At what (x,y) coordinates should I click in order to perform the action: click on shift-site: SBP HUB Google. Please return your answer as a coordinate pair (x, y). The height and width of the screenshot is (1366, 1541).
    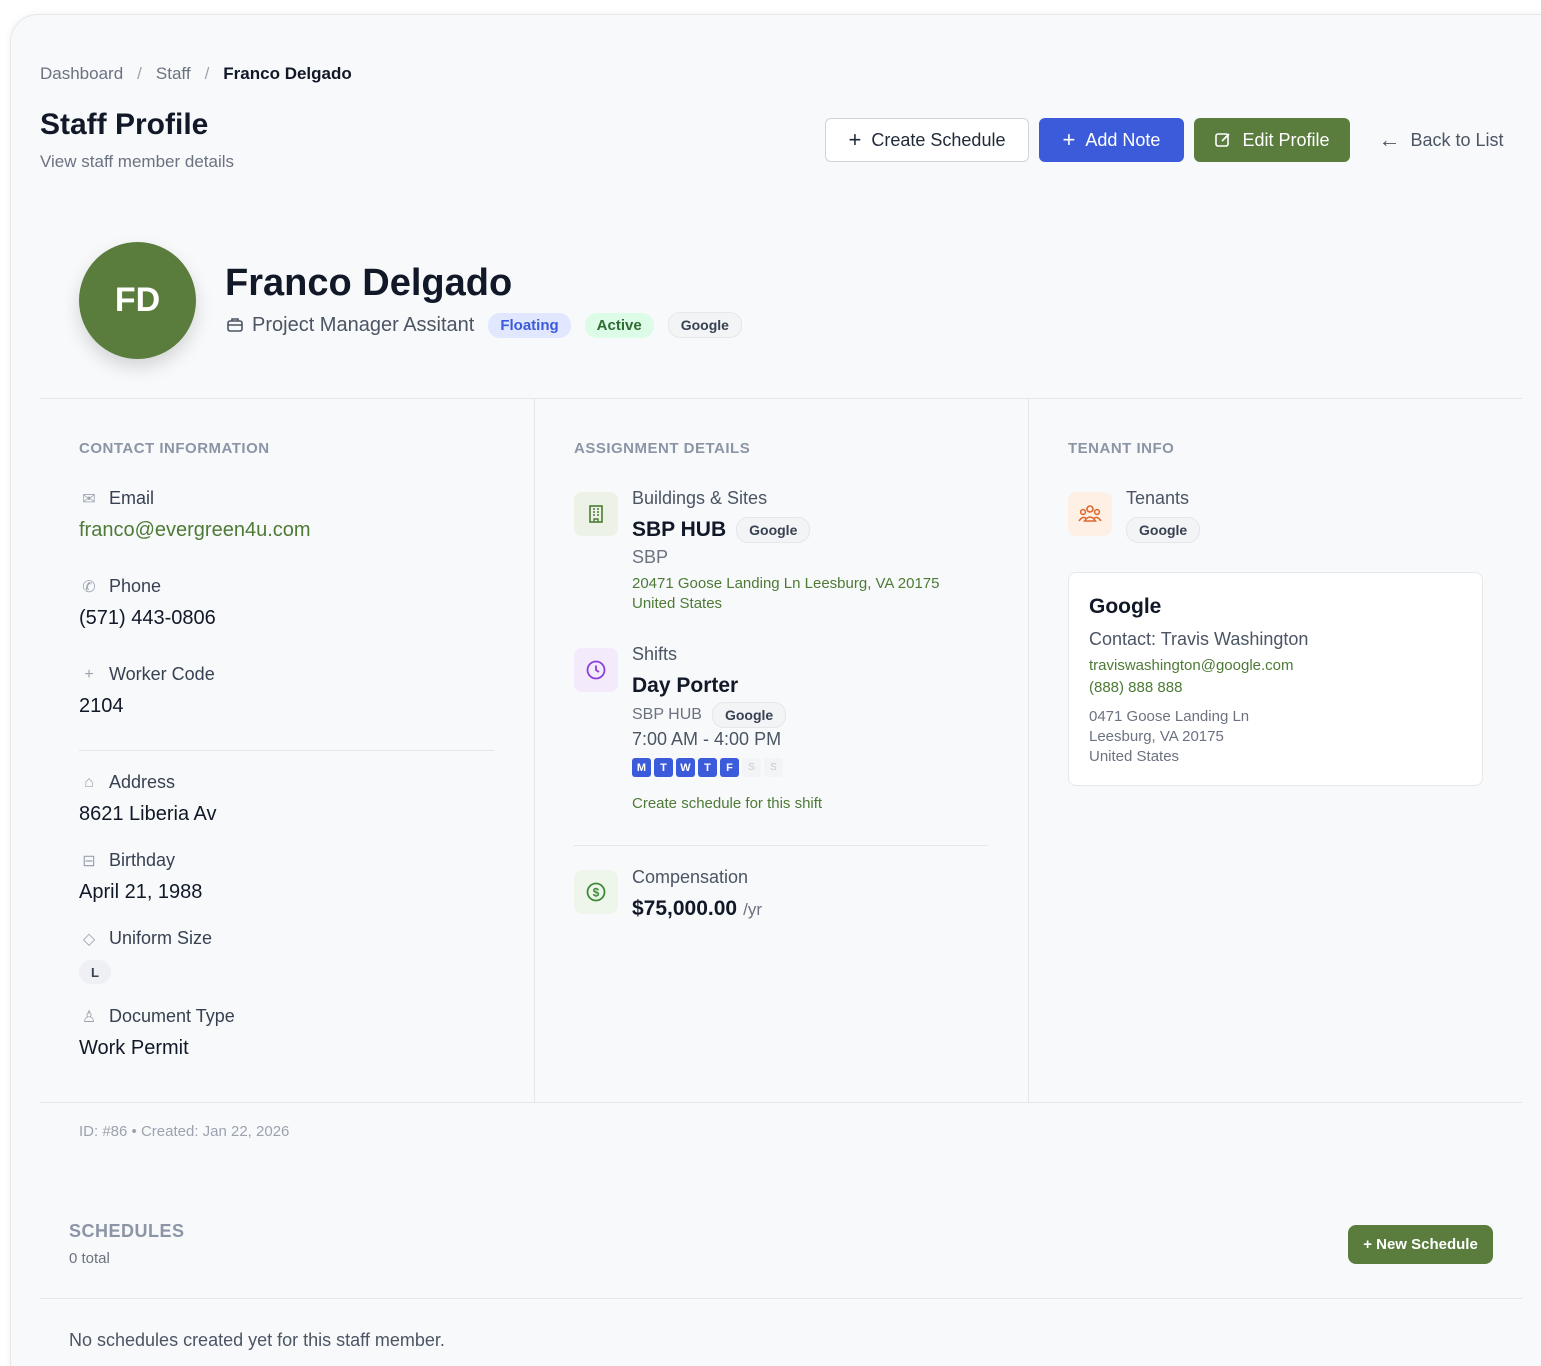
    Looking at the image, I should click on (709, 715).